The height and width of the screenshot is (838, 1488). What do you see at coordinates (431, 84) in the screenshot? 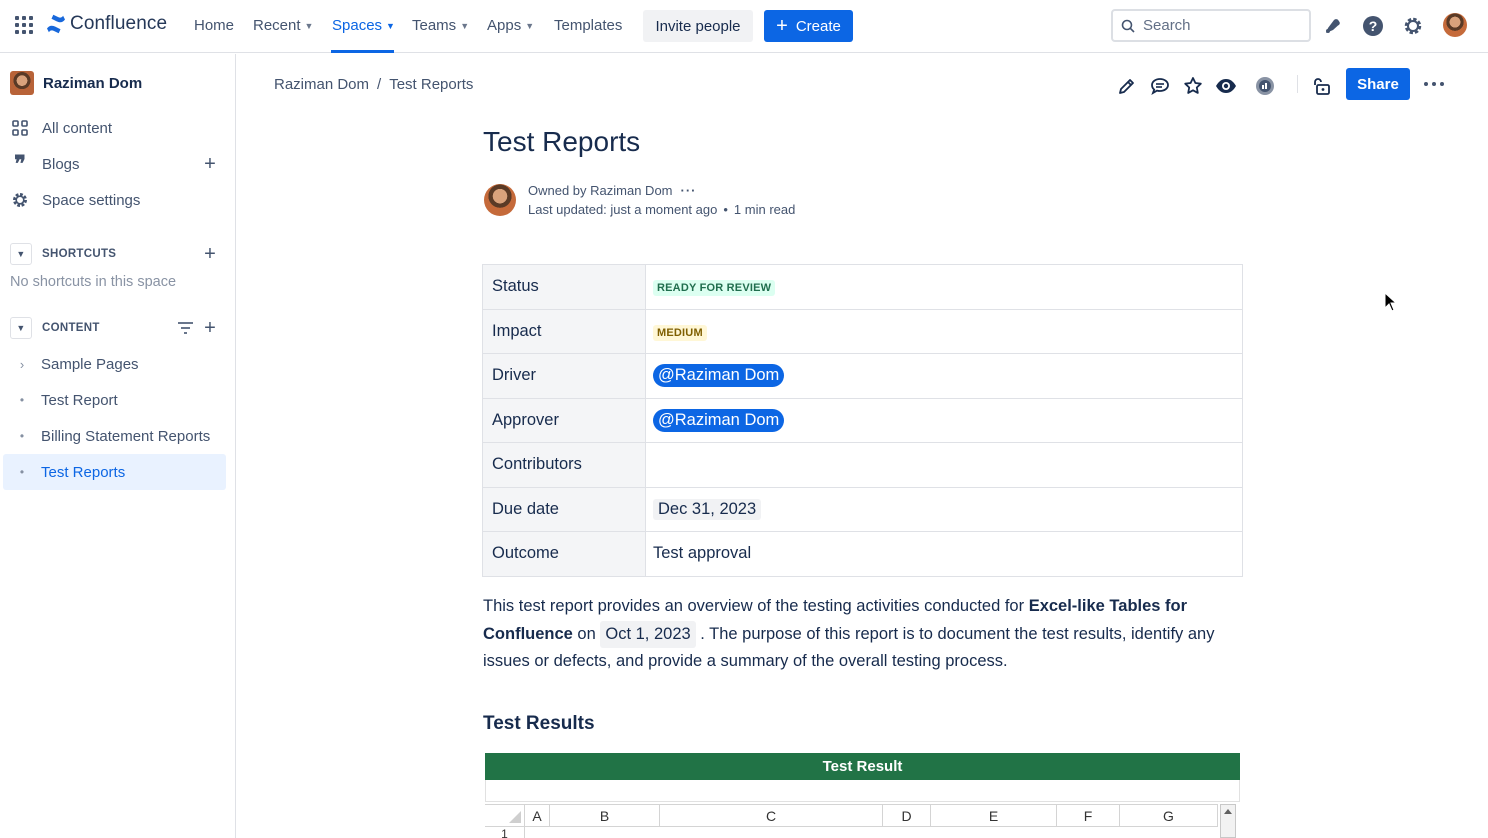
I see `breadcrumb-page: Test Reports` at bounding box center [431, 84].